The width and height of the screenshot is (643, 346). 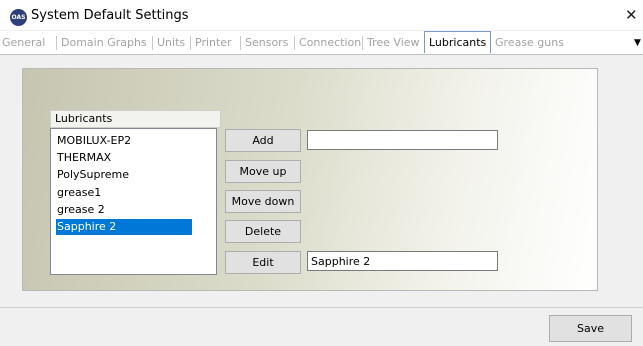 I want to click on footer-divider, so click(x=321, y=307).